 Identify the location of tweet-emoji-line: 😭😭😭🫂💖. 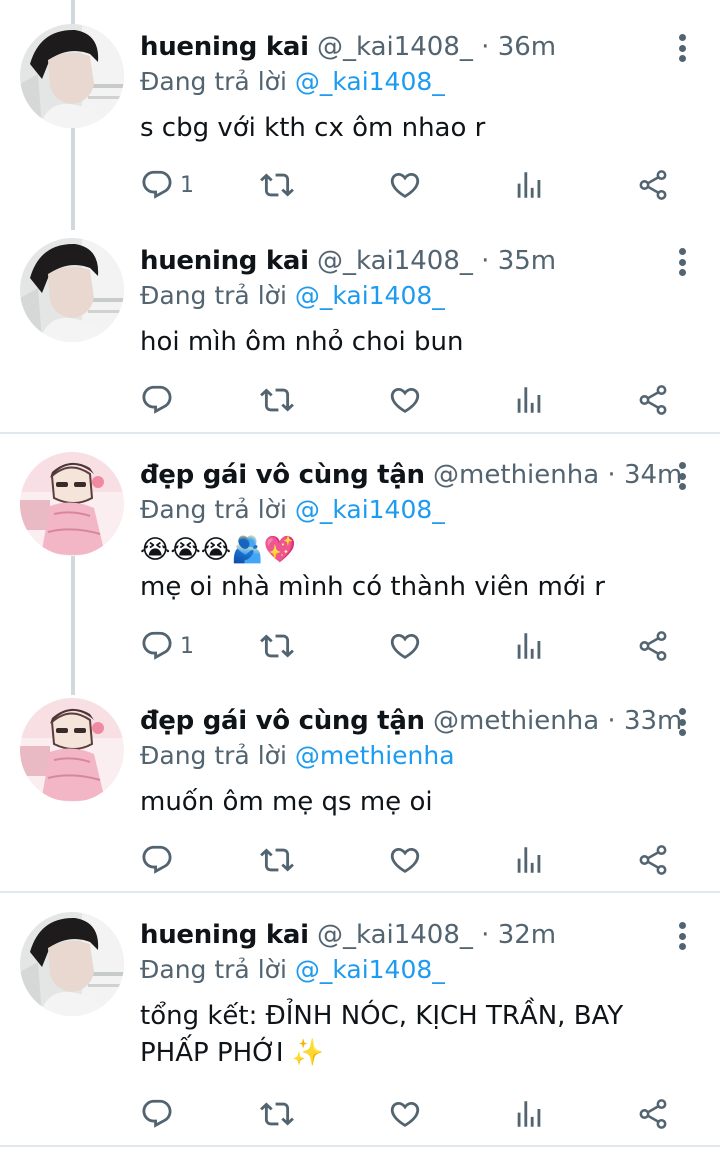
(218, 550).